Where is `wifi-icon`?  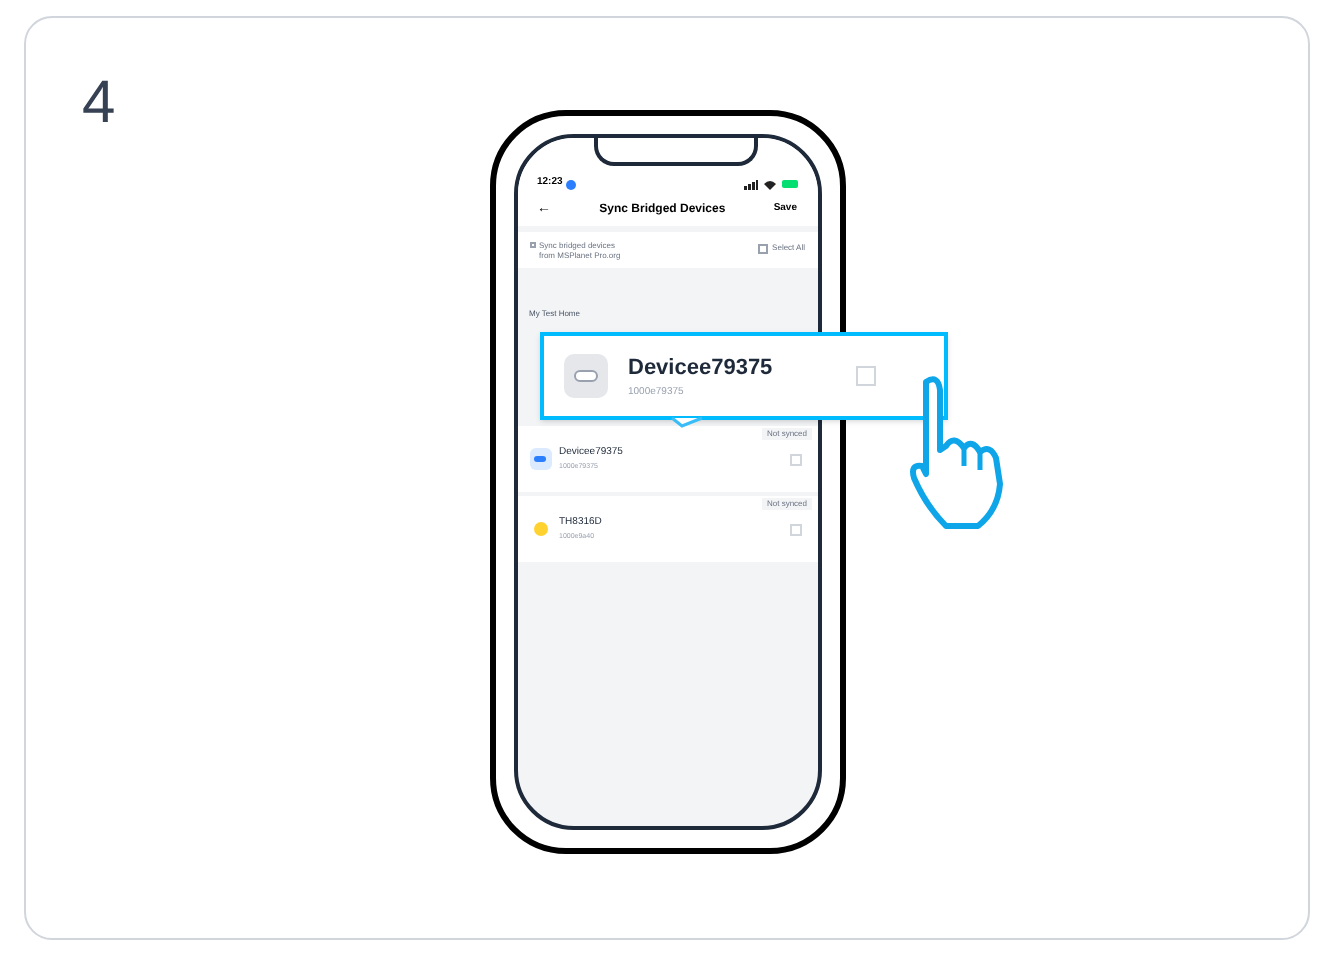 wifi-icon is located at coordinates (769, 184).